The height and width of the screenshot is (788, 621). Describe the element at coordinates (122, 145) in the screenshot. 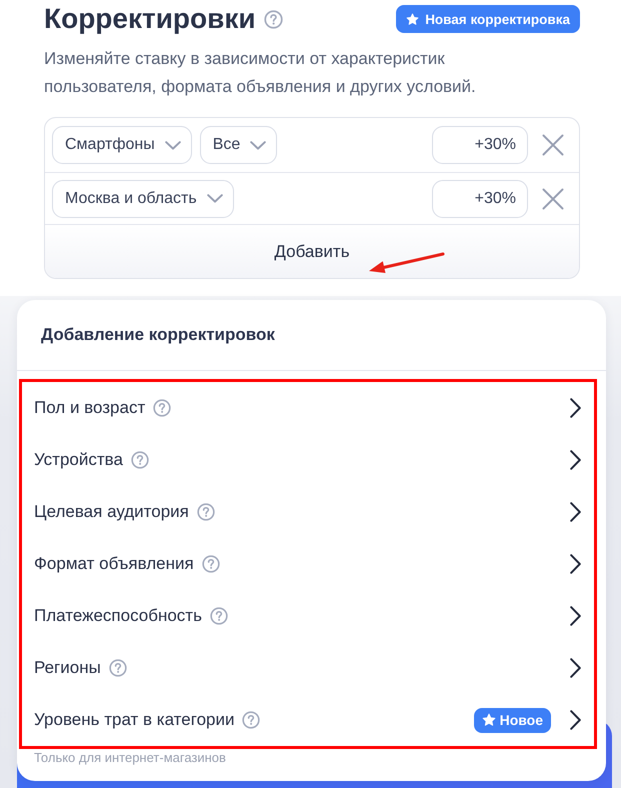

I see `condition-select: Смартфоны` at that location.